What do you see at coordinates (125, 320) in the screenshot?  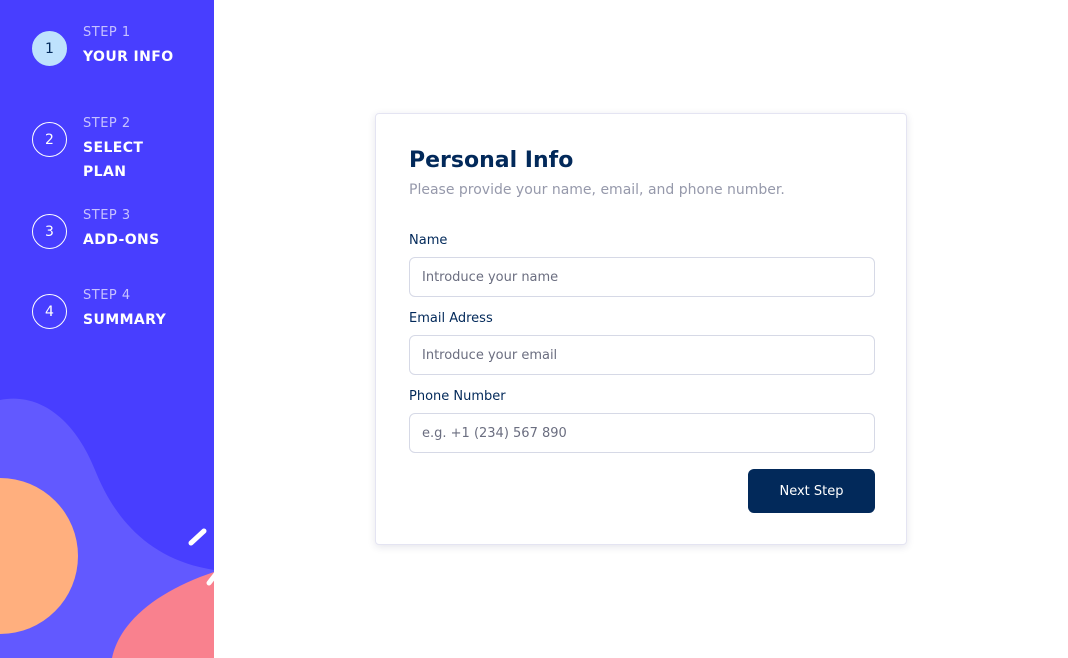 I see `step-4-title: SUMMARY` at bounding box center [125, 320].